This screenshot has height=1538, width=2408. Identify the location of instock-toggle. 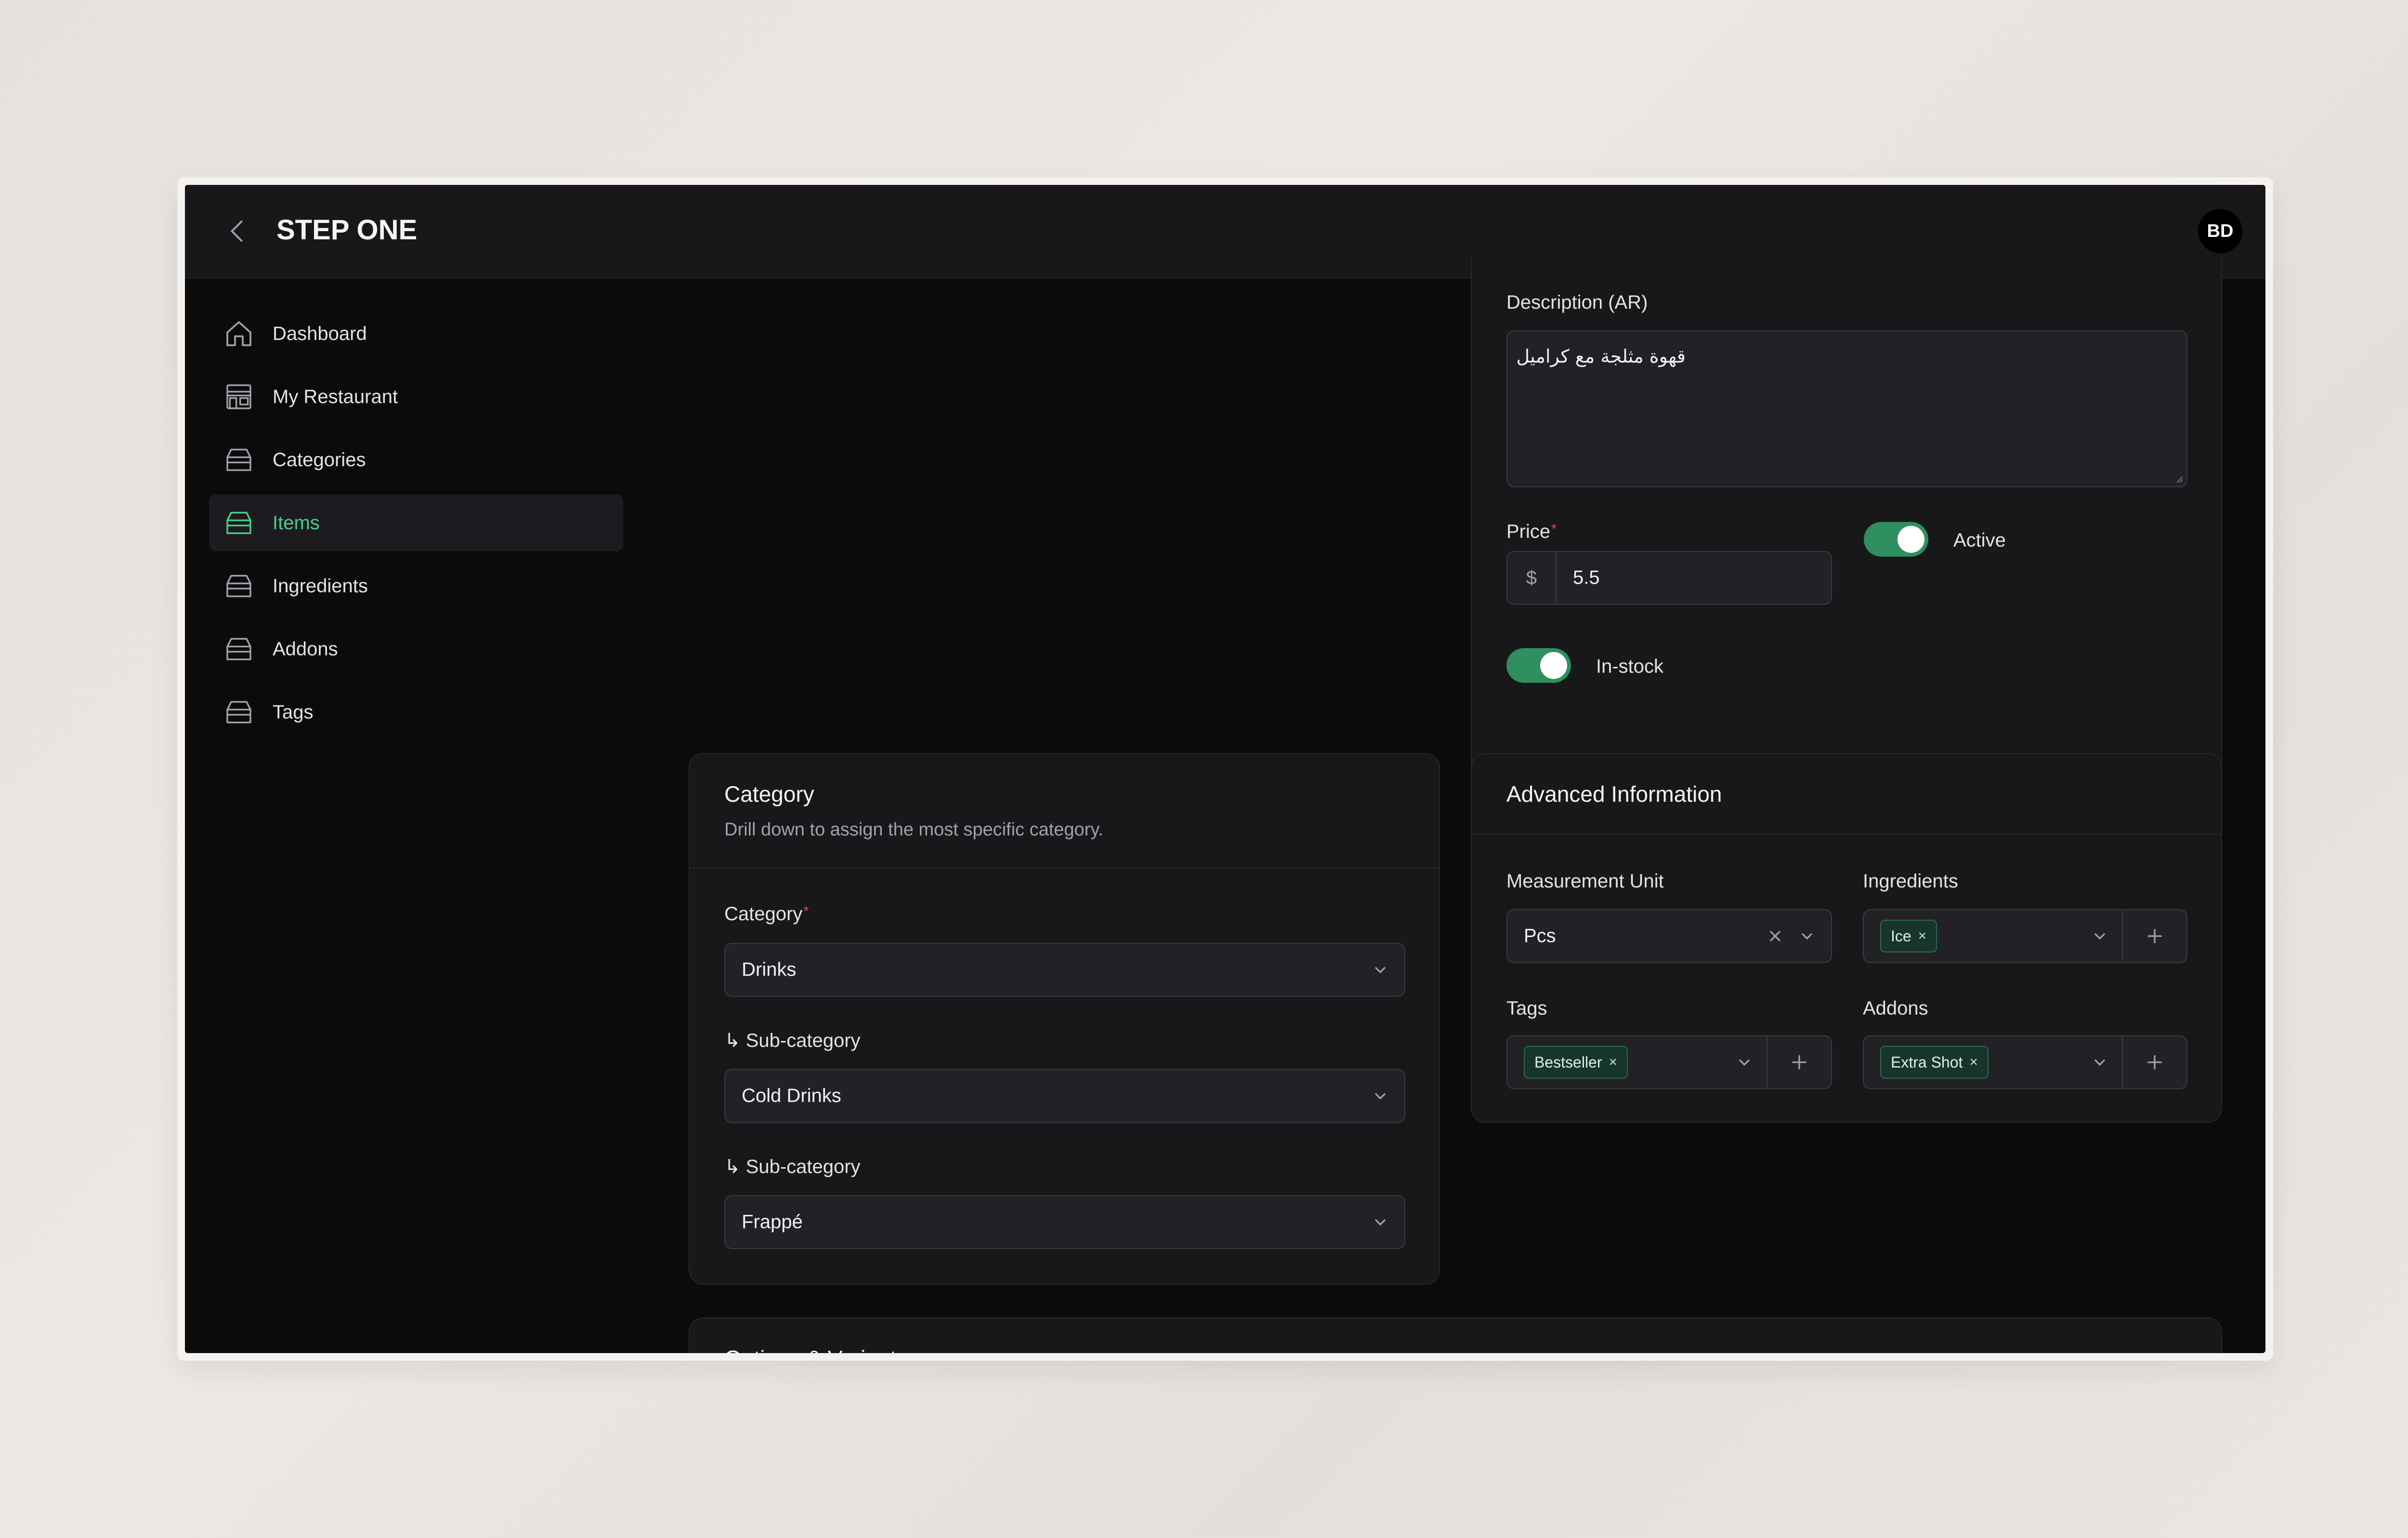
(1538, 665).